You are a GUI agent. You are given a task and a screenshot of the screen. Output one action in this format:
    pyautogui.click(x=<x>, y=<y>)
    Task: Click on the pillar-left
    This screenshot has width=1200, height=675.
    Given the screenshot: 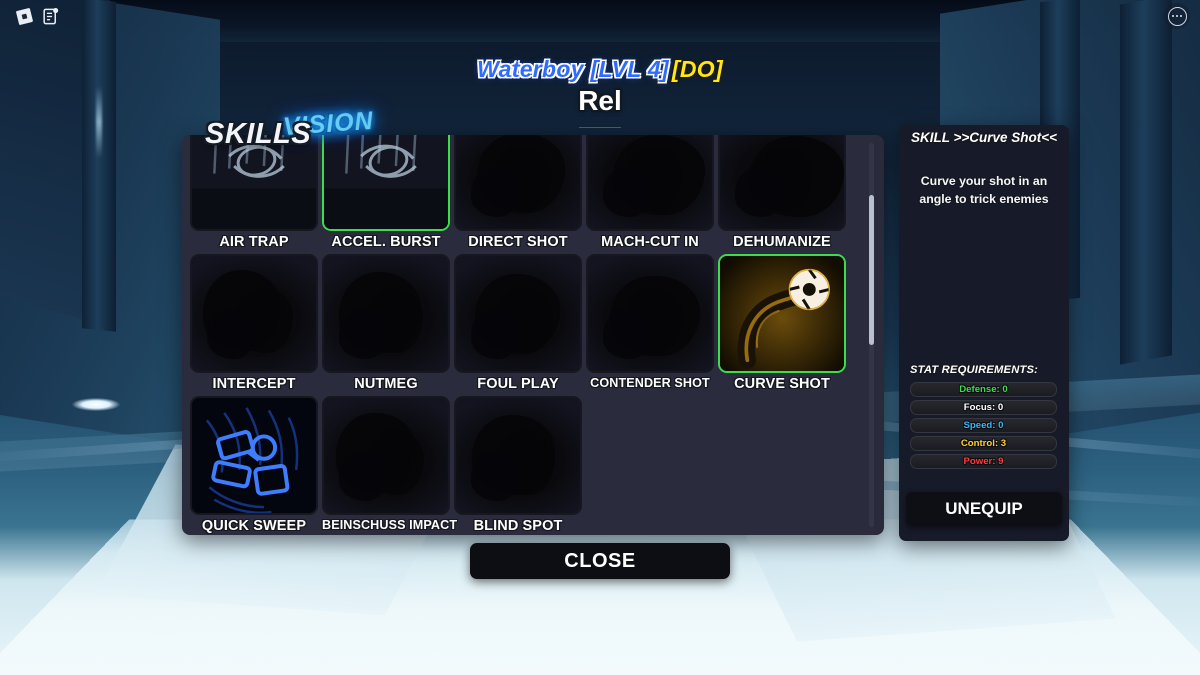 What is the action you would take?
    pyautogui.click(x=99, y=166)
    